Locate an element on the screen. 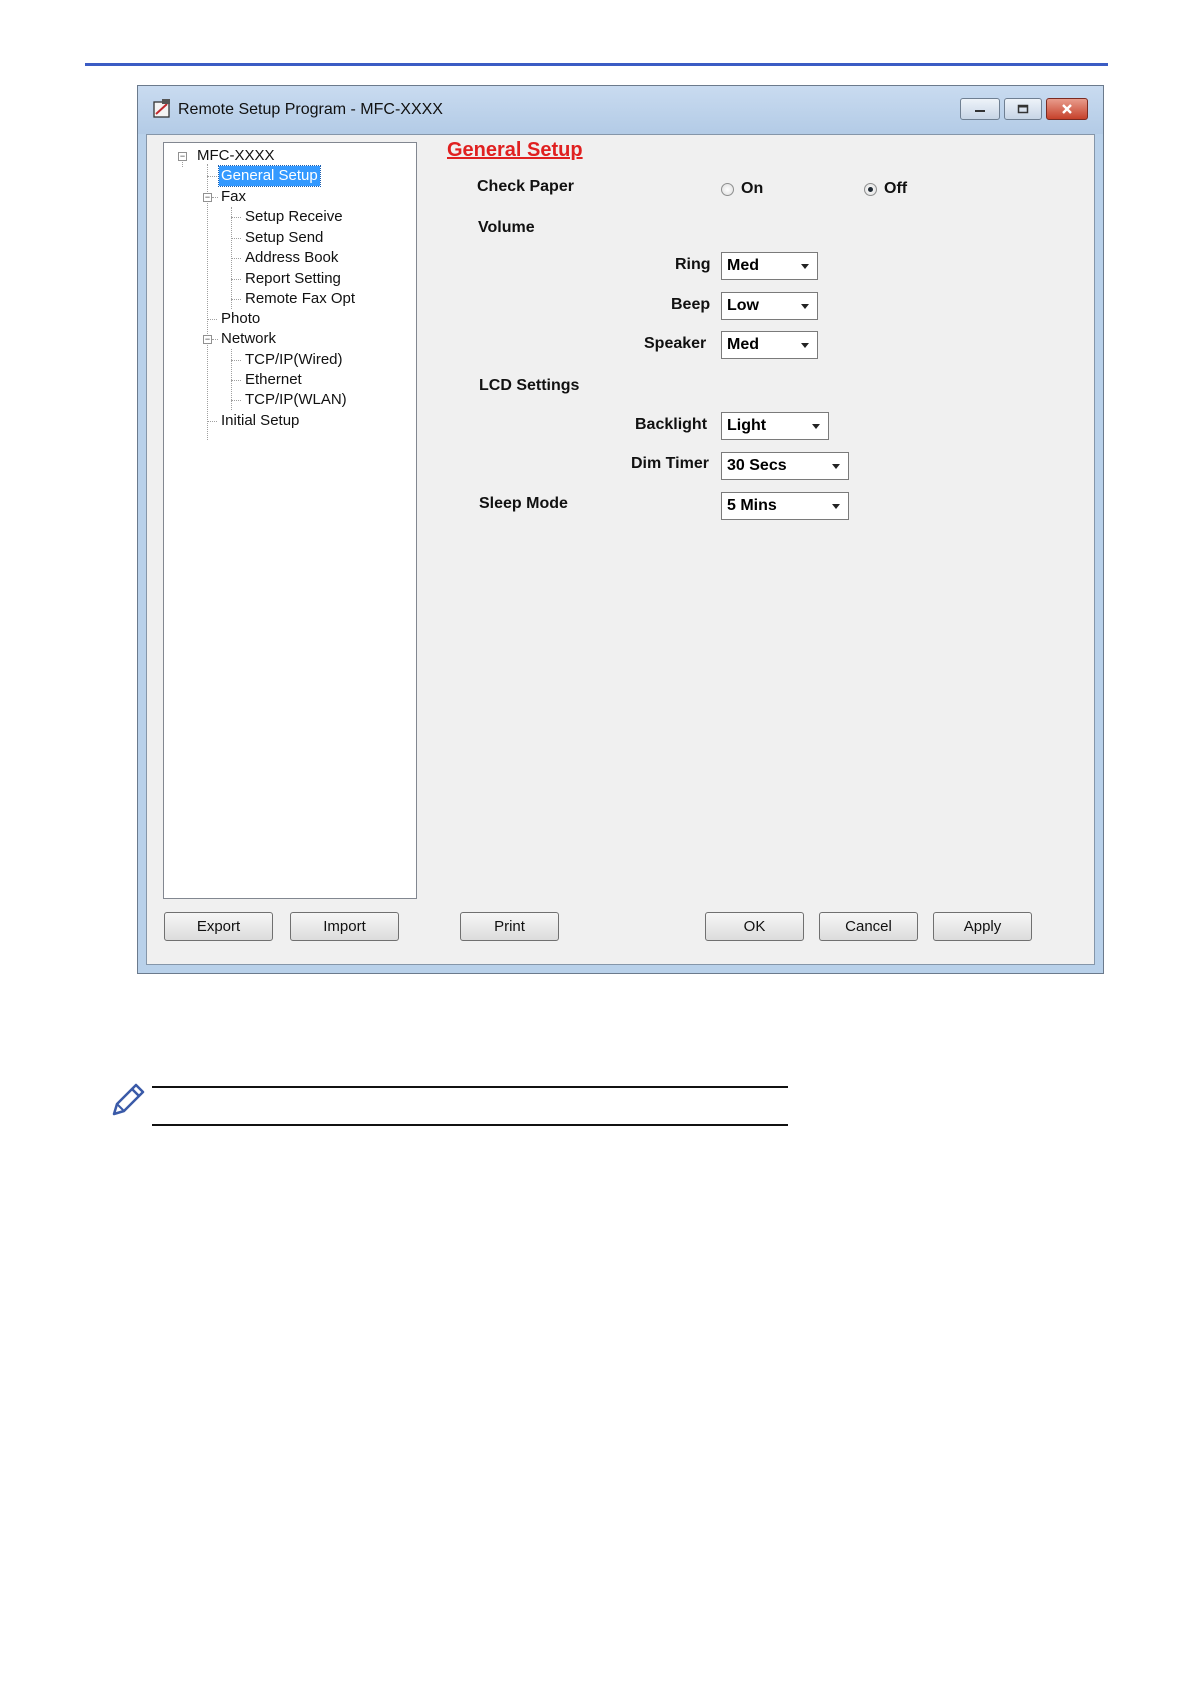  minimize-icon is located at coordinates (980, 111).